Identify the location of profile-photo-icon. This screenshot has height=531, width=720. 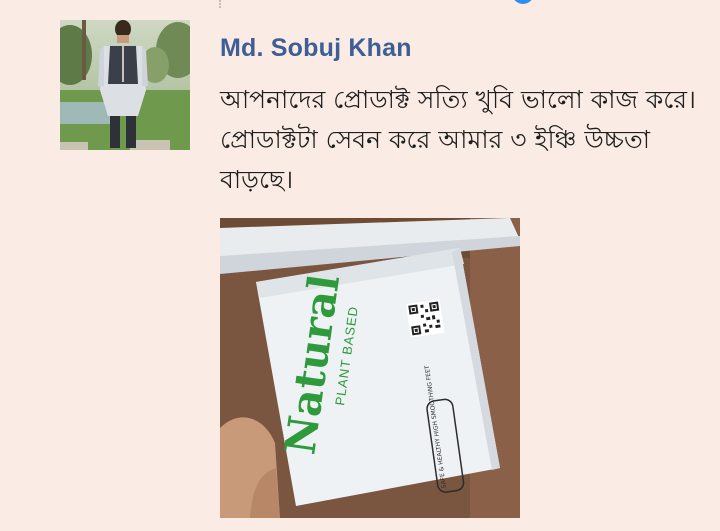
(125, 85).